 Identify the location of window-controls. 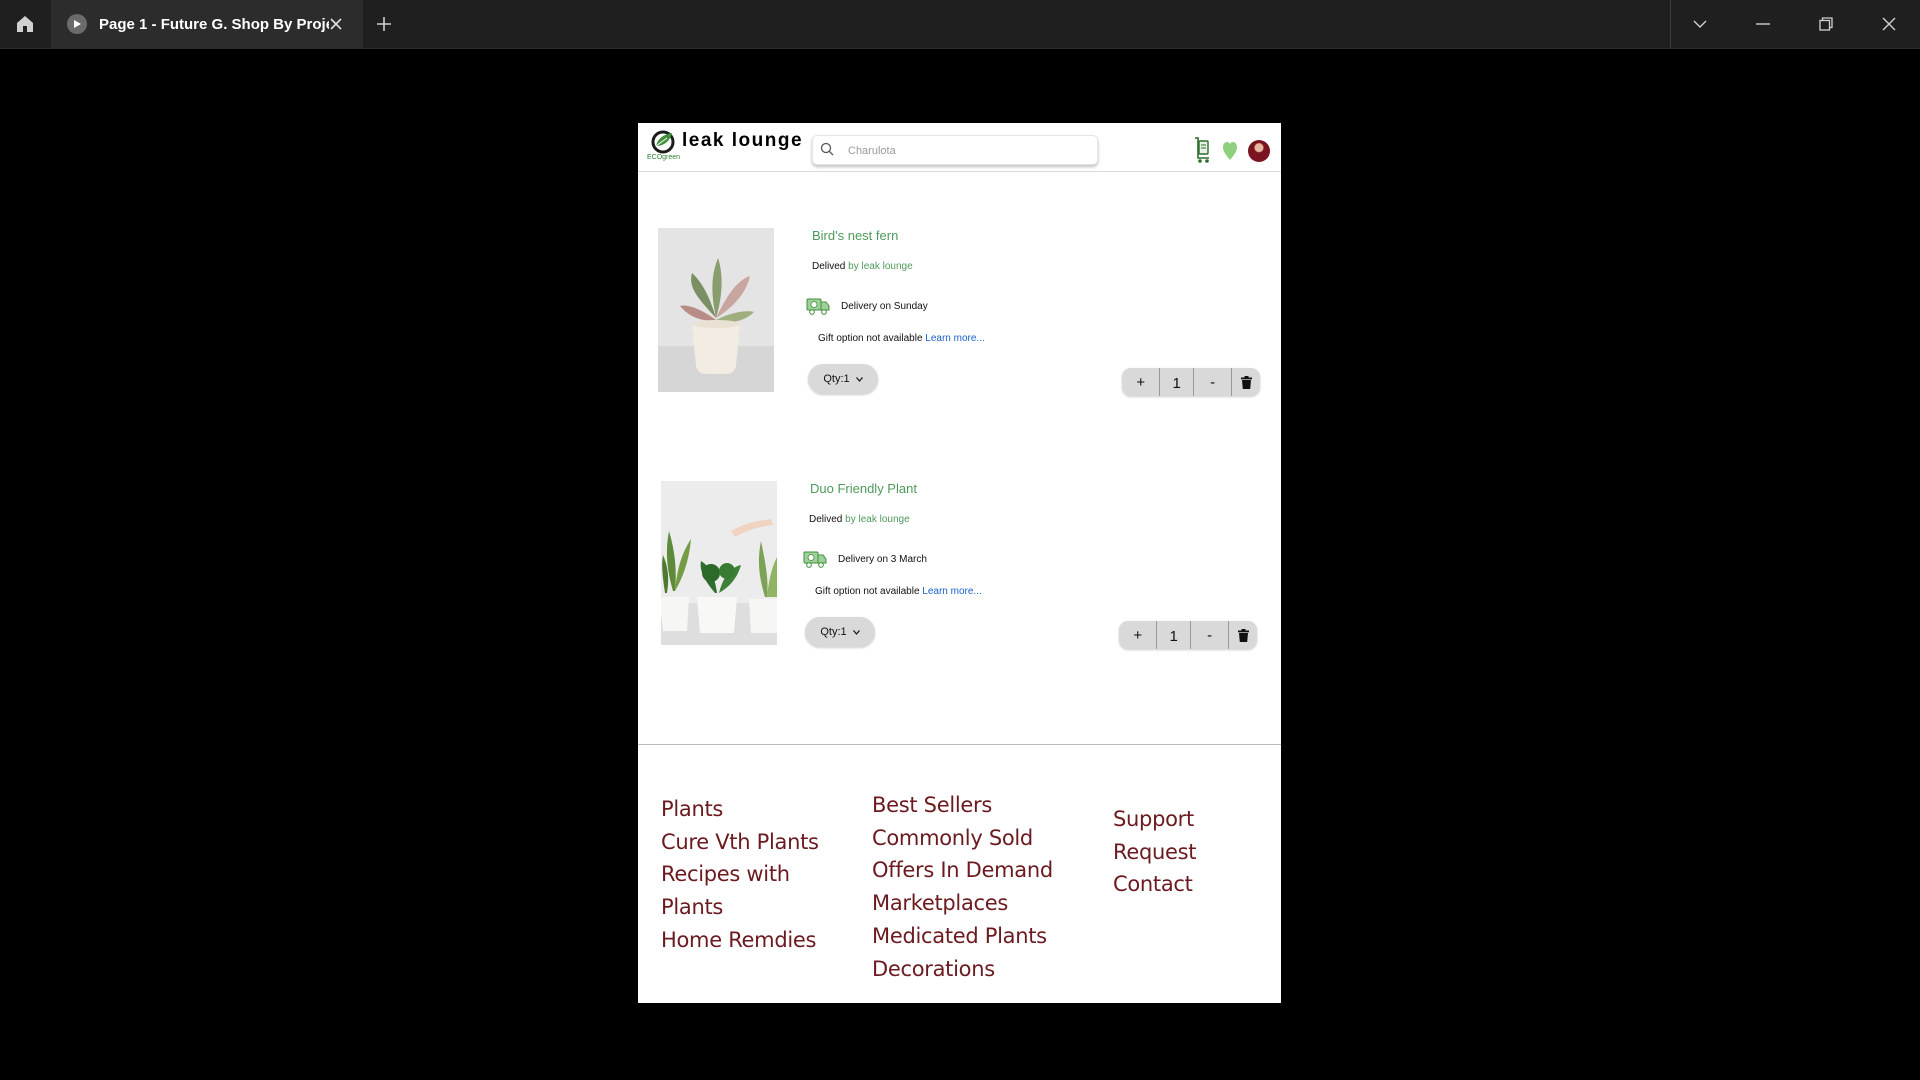
(1794, 24).